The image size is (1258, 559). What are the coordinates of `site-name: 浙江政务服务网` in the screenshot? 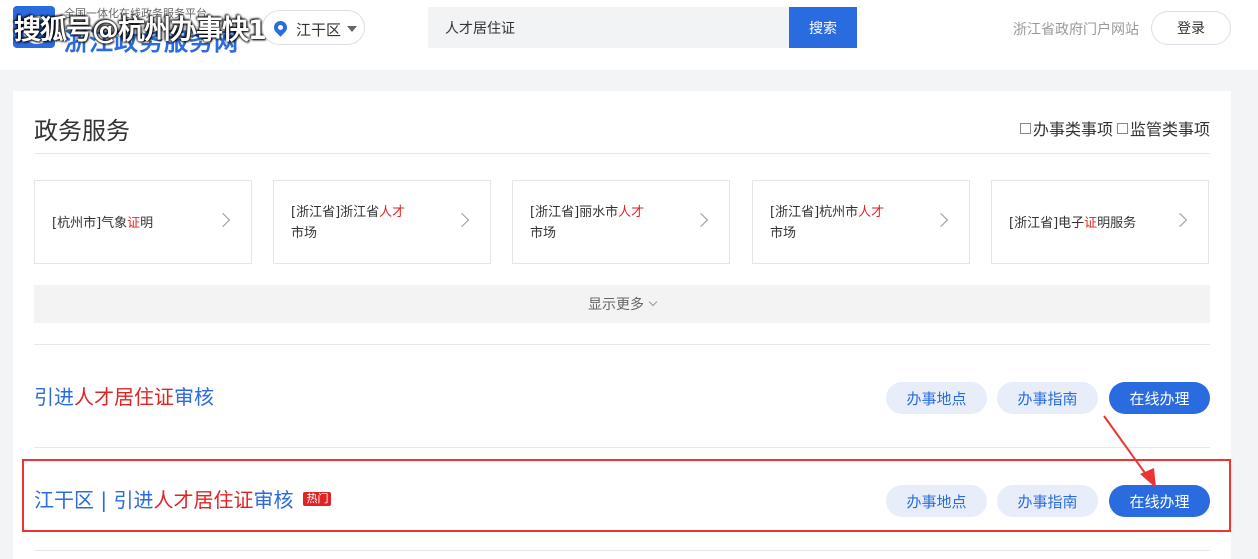 It's located at (151, 39).